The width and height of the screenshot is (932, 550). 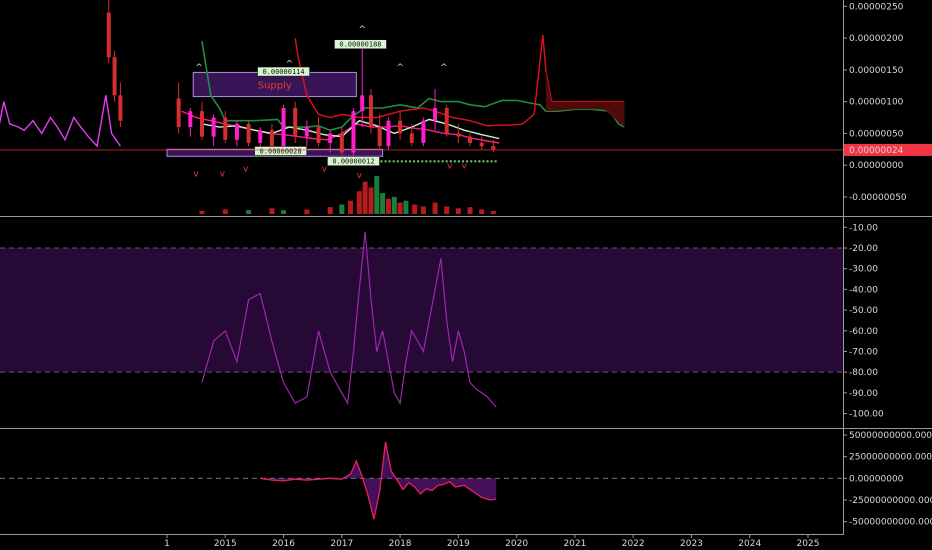 What do you see at coordinates (378, 480) in the screenshot?
I see `histogram-area` at bounding box center [378, 480].